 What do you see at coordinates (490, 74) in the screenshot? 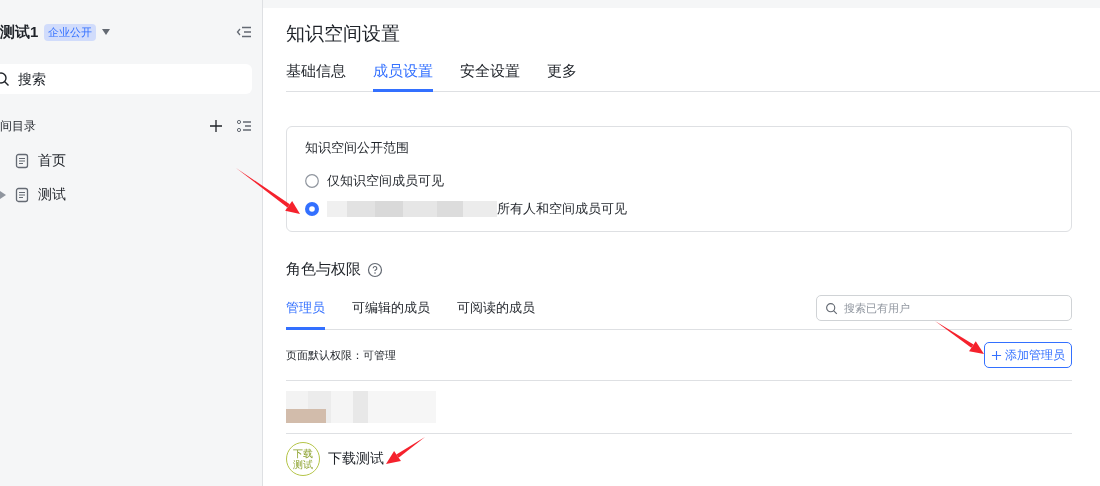
I see `settings-tab: 安全设置` at bounding box center [490, 74].